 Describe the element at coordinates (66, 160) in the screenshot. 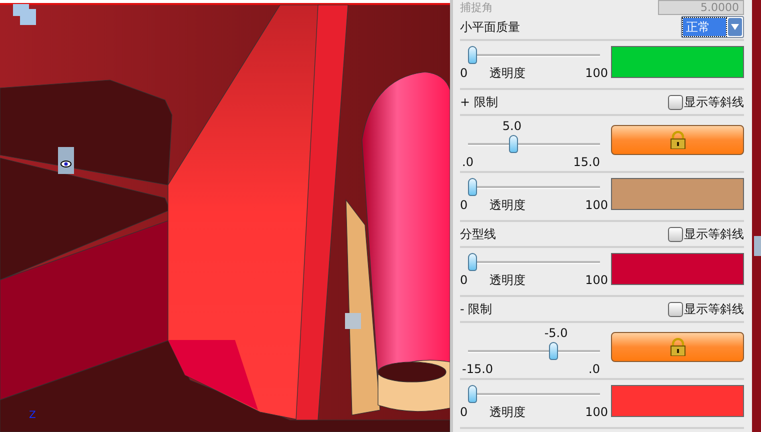

I see `eye-icon` at that location.